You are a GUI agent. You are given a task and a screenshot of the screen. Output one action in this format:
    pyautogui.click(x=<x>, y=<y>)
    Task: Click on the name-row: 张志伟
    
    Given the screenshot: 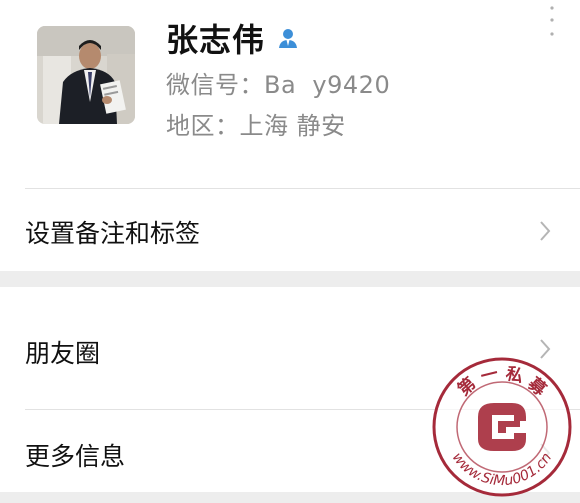 What is the action you would take?
    pyautogui.click(x=232, y=38)
    